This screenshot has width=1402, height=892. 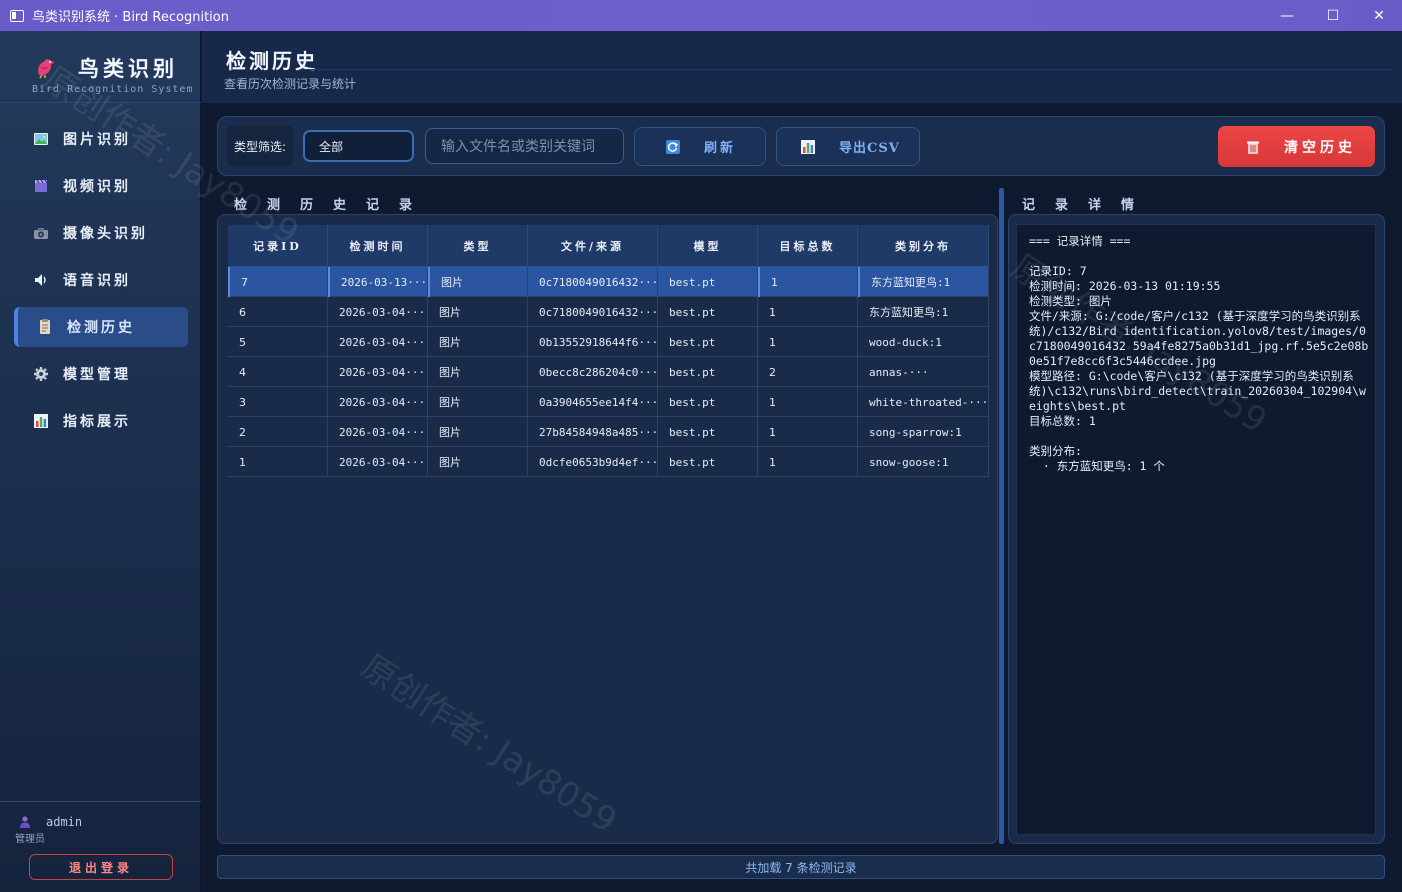 What do you see at coordinates (97, 281) in the screenshot?
I see `sidebar-item-label: 语音识别` at bounding box center [97, 281].